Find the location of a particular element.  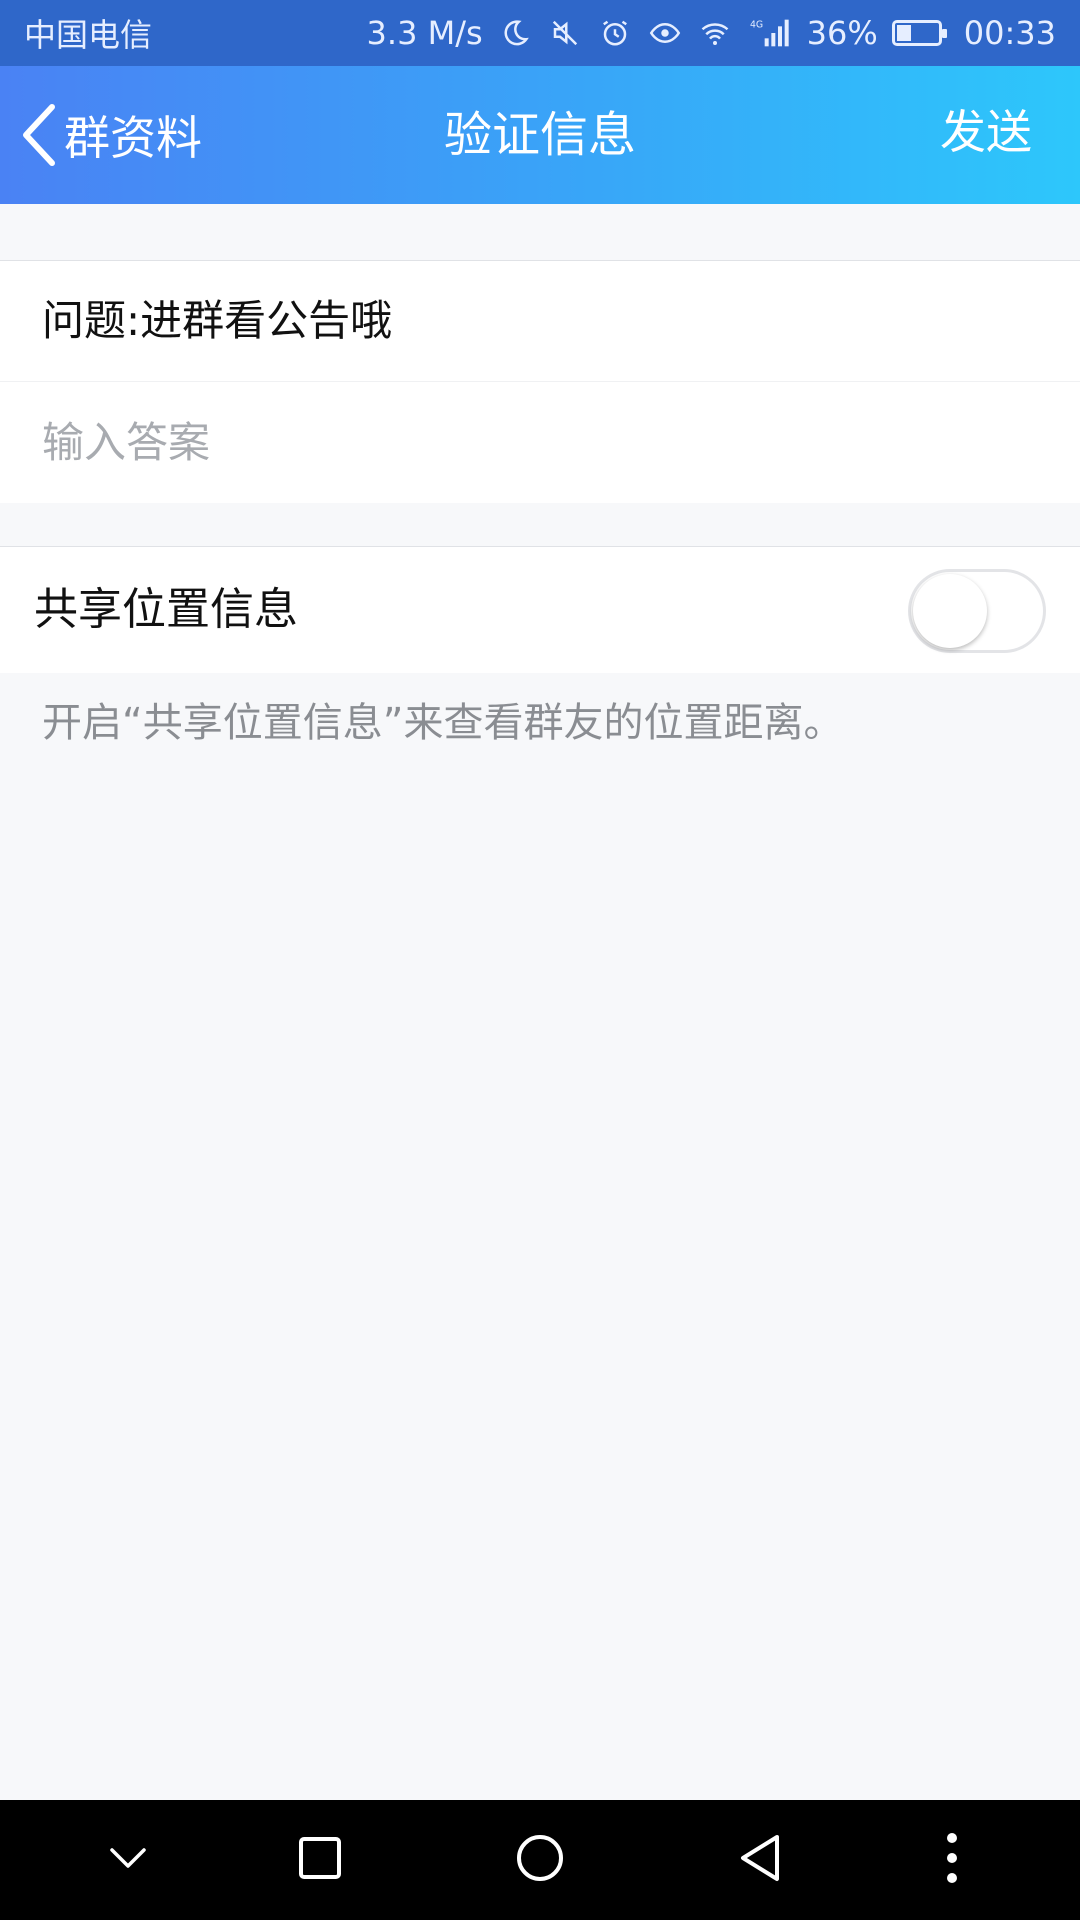

location-share-toggle is located at coordinates (977, 611).